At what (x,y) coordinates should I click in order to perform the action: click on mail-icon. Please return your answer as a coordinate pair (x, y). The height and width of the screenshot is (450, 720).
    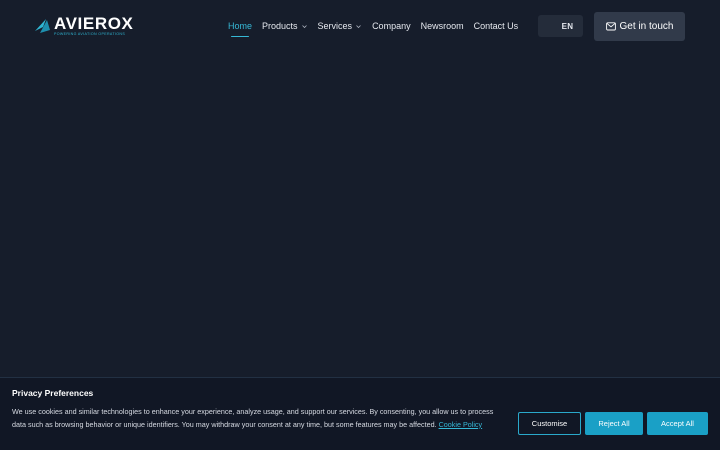
    Looking at the image, I should click on (610, 26).